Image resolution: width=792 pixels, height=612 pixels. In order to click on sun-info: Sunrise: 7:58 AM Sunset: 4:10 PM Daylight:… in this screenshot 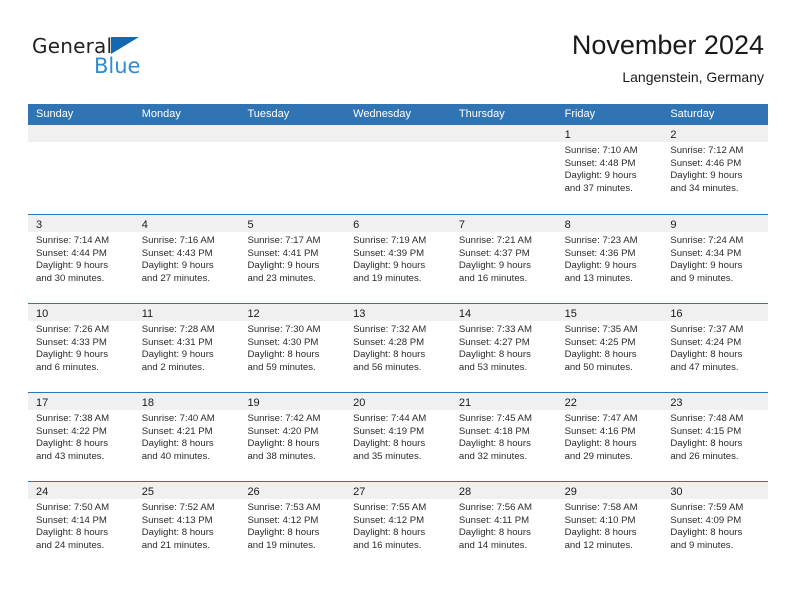, I will do `click(610, 525)`.